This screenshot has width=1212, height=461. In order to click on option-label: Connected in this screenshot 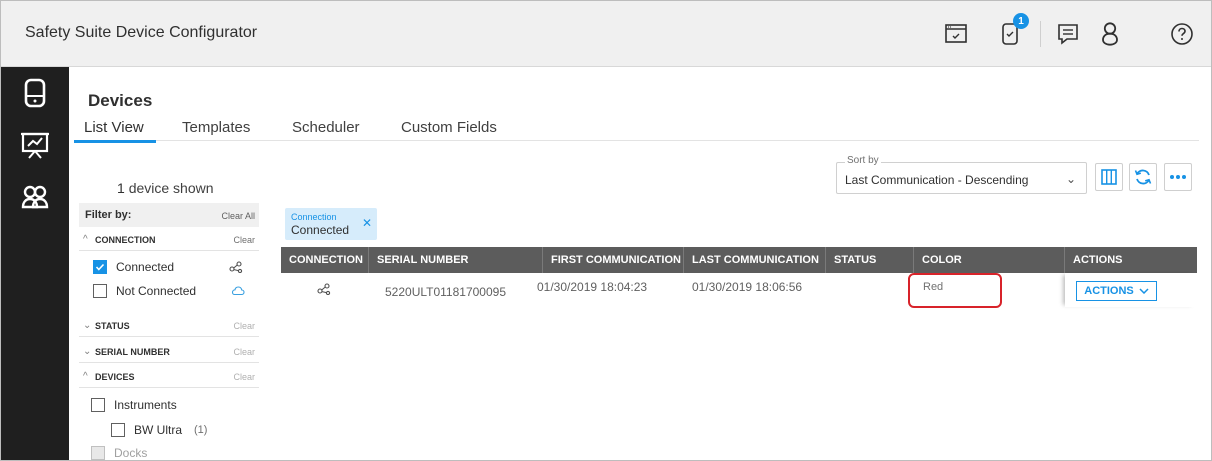, I will do `click(145, 267)`.